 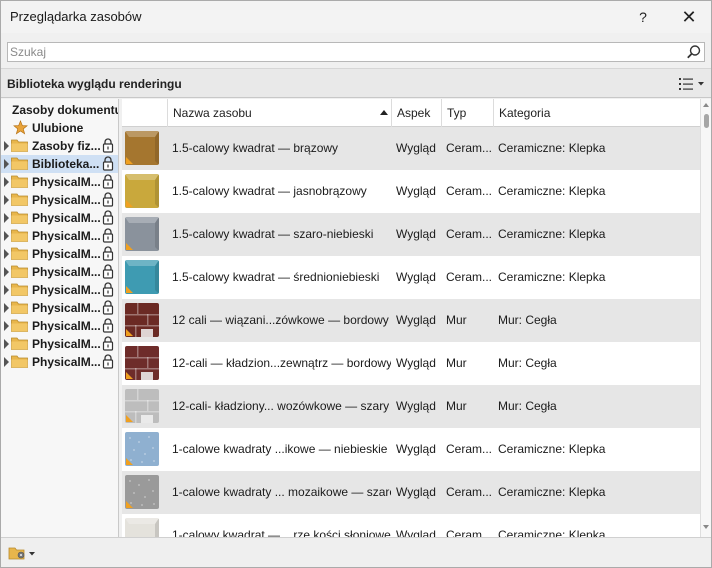 I want to click on library-header: Biblioteka wyglądu renderingu, so click(x=356, y=83).